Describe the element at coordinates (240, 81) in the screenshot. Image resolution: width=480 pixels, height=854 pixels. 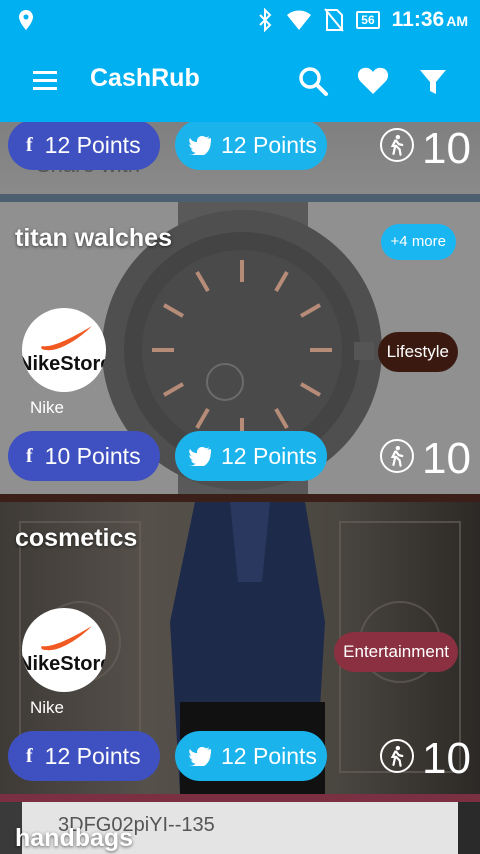
I see `app-bar: CashRub` at that location.